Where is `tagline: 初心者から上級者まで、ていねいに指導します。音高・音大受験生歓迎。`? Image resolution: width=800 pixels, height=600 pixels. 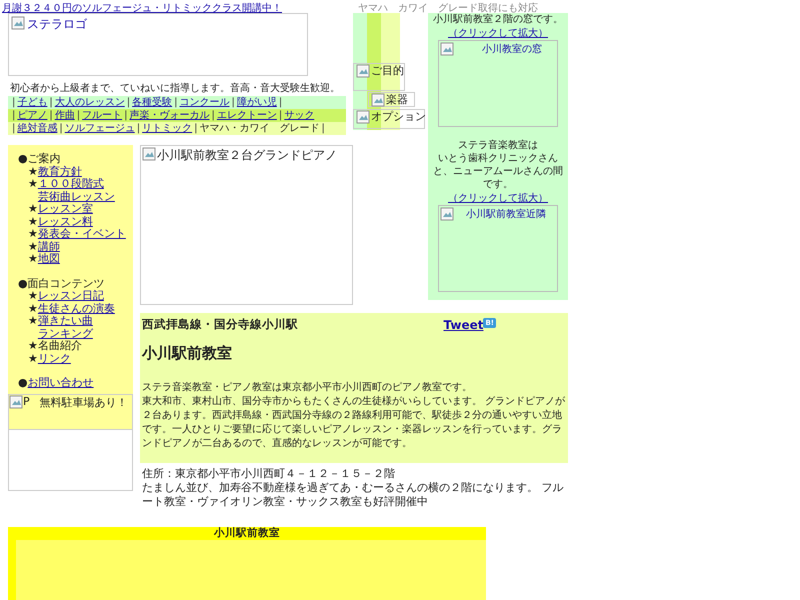 tagline: 初心者から上級者まで、ていねいに指導します。音高・音大受験生歓迎。 is located at coordinates (175, 88).